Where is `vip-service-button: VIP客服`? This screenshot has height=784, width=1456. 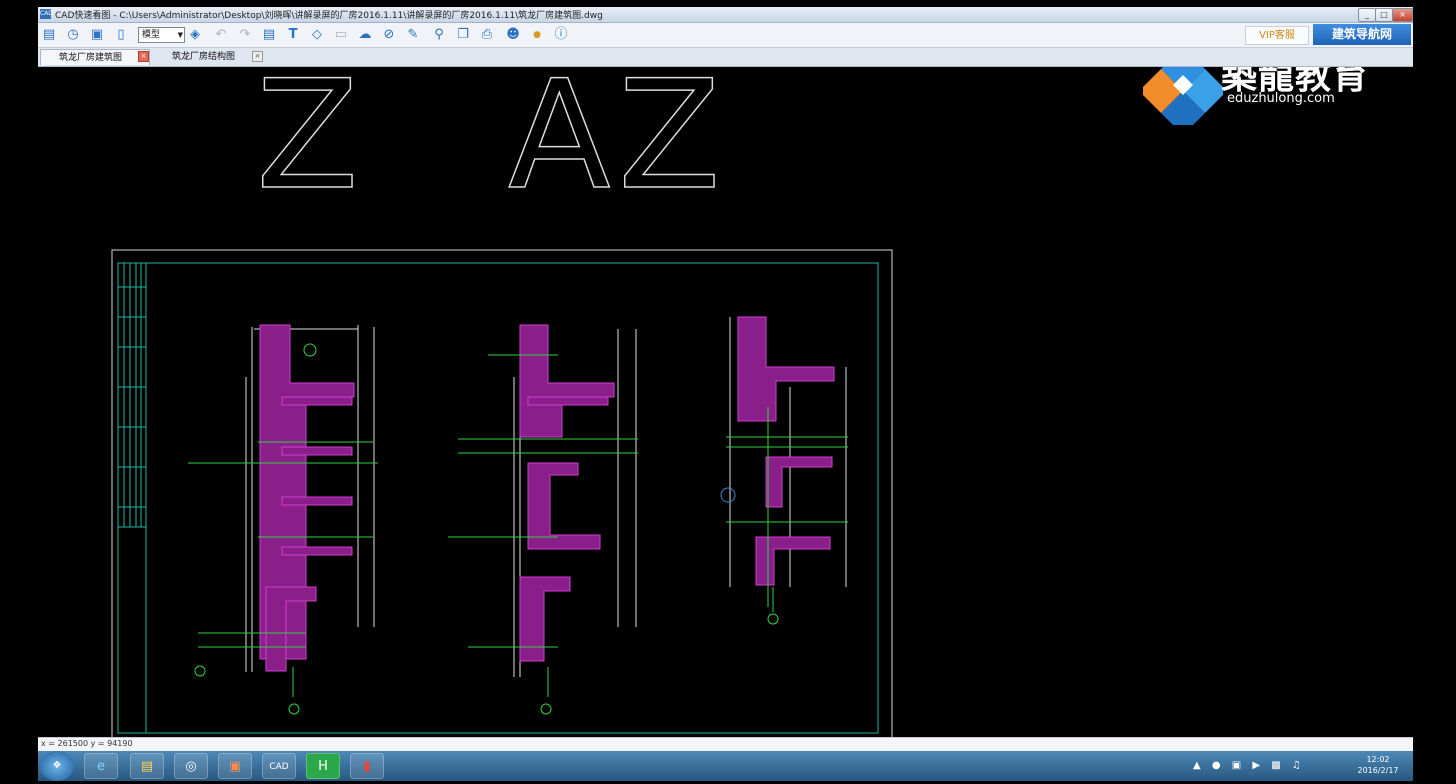 vip-service-button: VIP客服 is located at coordinates (1277, 35).